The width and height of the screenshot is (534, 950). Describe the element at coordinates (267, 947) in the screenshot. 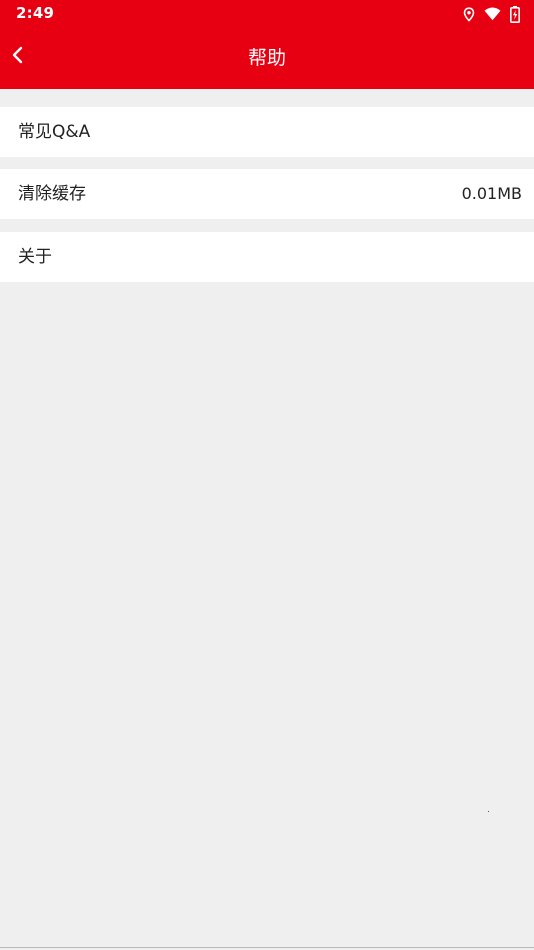

I see `bottom-divider` at that location.